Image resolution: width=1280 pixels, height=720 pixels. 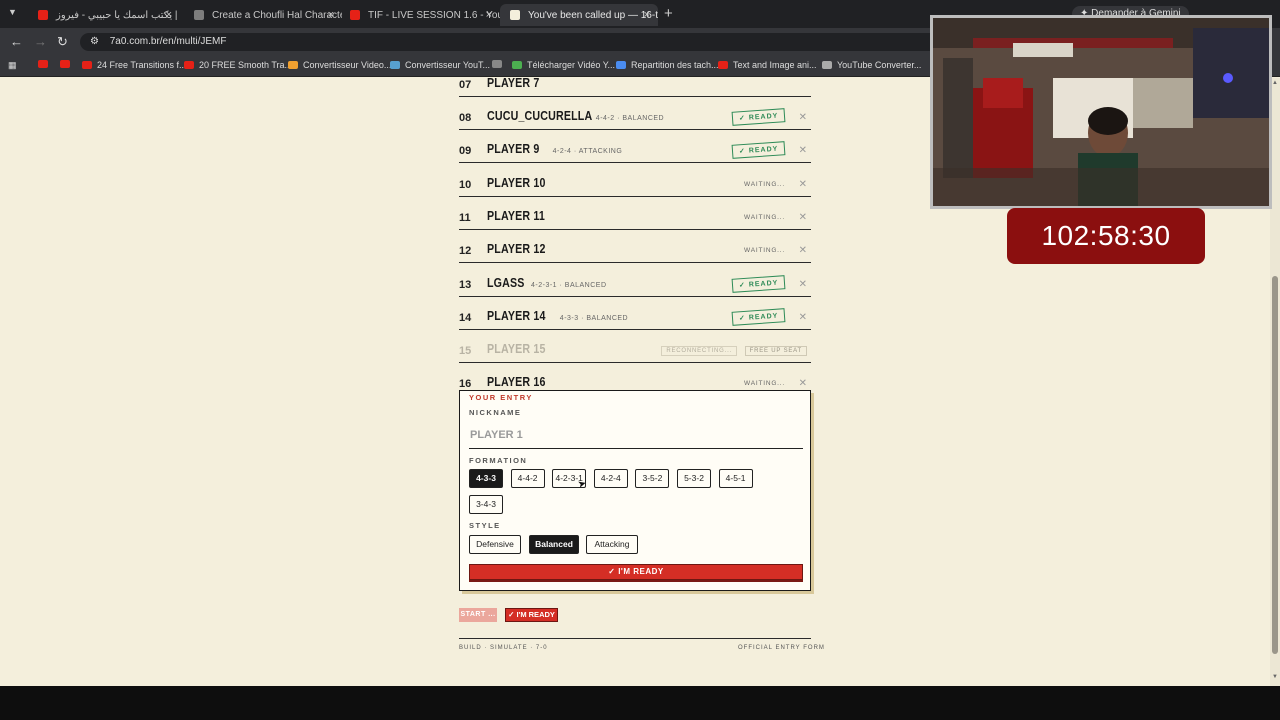 What do you see at coordinates (594, 318) in the screenshot?
I see `roster-formation-meta: 4-3-3 · BALANCED` at bounding box center [594, 318].